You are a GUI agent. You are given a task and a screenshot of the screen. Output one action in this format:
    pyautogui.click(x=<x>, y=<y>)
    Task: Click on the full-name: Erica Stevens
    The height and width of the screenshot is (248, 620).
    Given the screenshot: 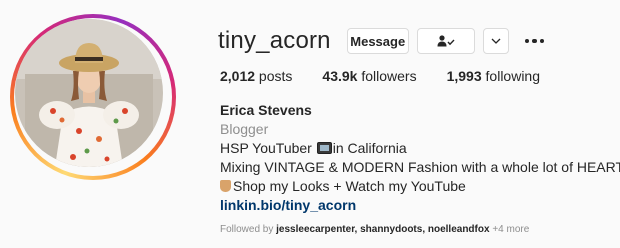 What is the action you would take?
    pyautogui.click(x=266, y=110)
    